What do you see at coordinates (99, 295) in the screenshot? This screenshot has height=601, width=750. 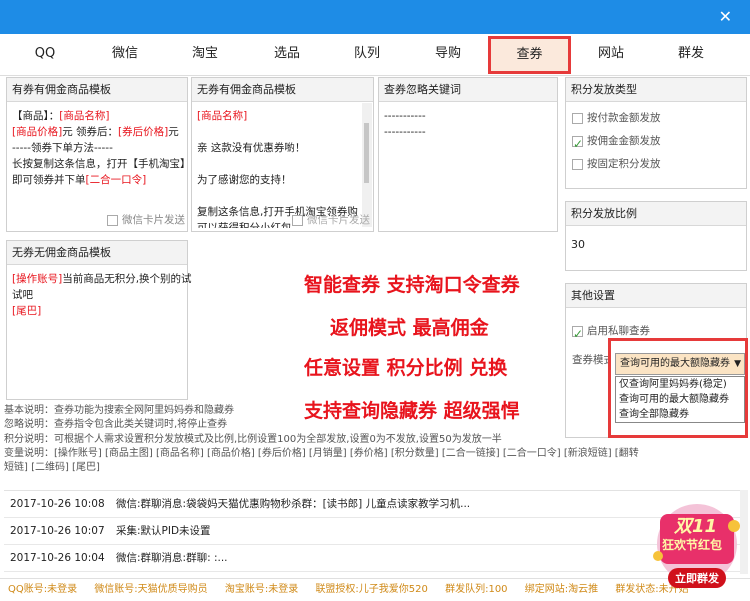 I see `no-commission-template-editor: [操作账号]当前商品无积分,换个别的试 试吧 [尾巴]` at bounding box center [99, 295].